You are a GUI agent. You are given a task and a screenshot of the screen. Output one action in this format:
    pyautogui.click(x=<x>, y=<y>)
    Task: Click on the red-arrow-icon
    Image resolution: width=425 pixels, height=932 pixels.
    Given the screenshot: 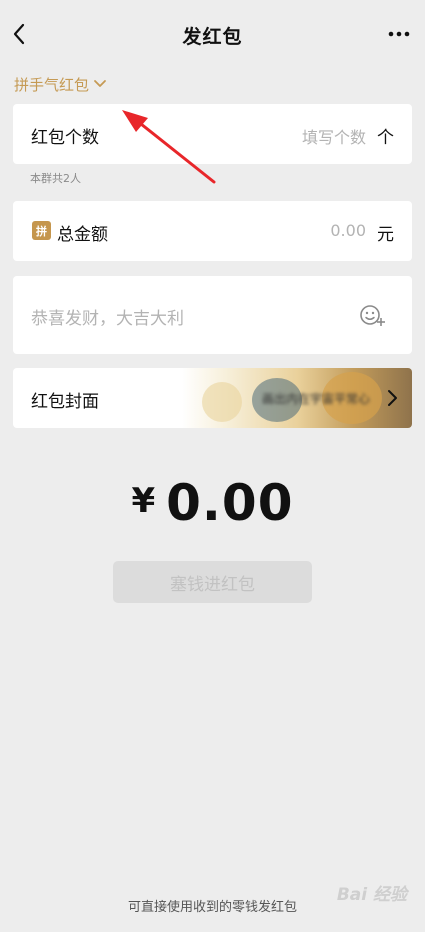 What is the action you would take?
    pyautogui.click(x=169, y=147)
    